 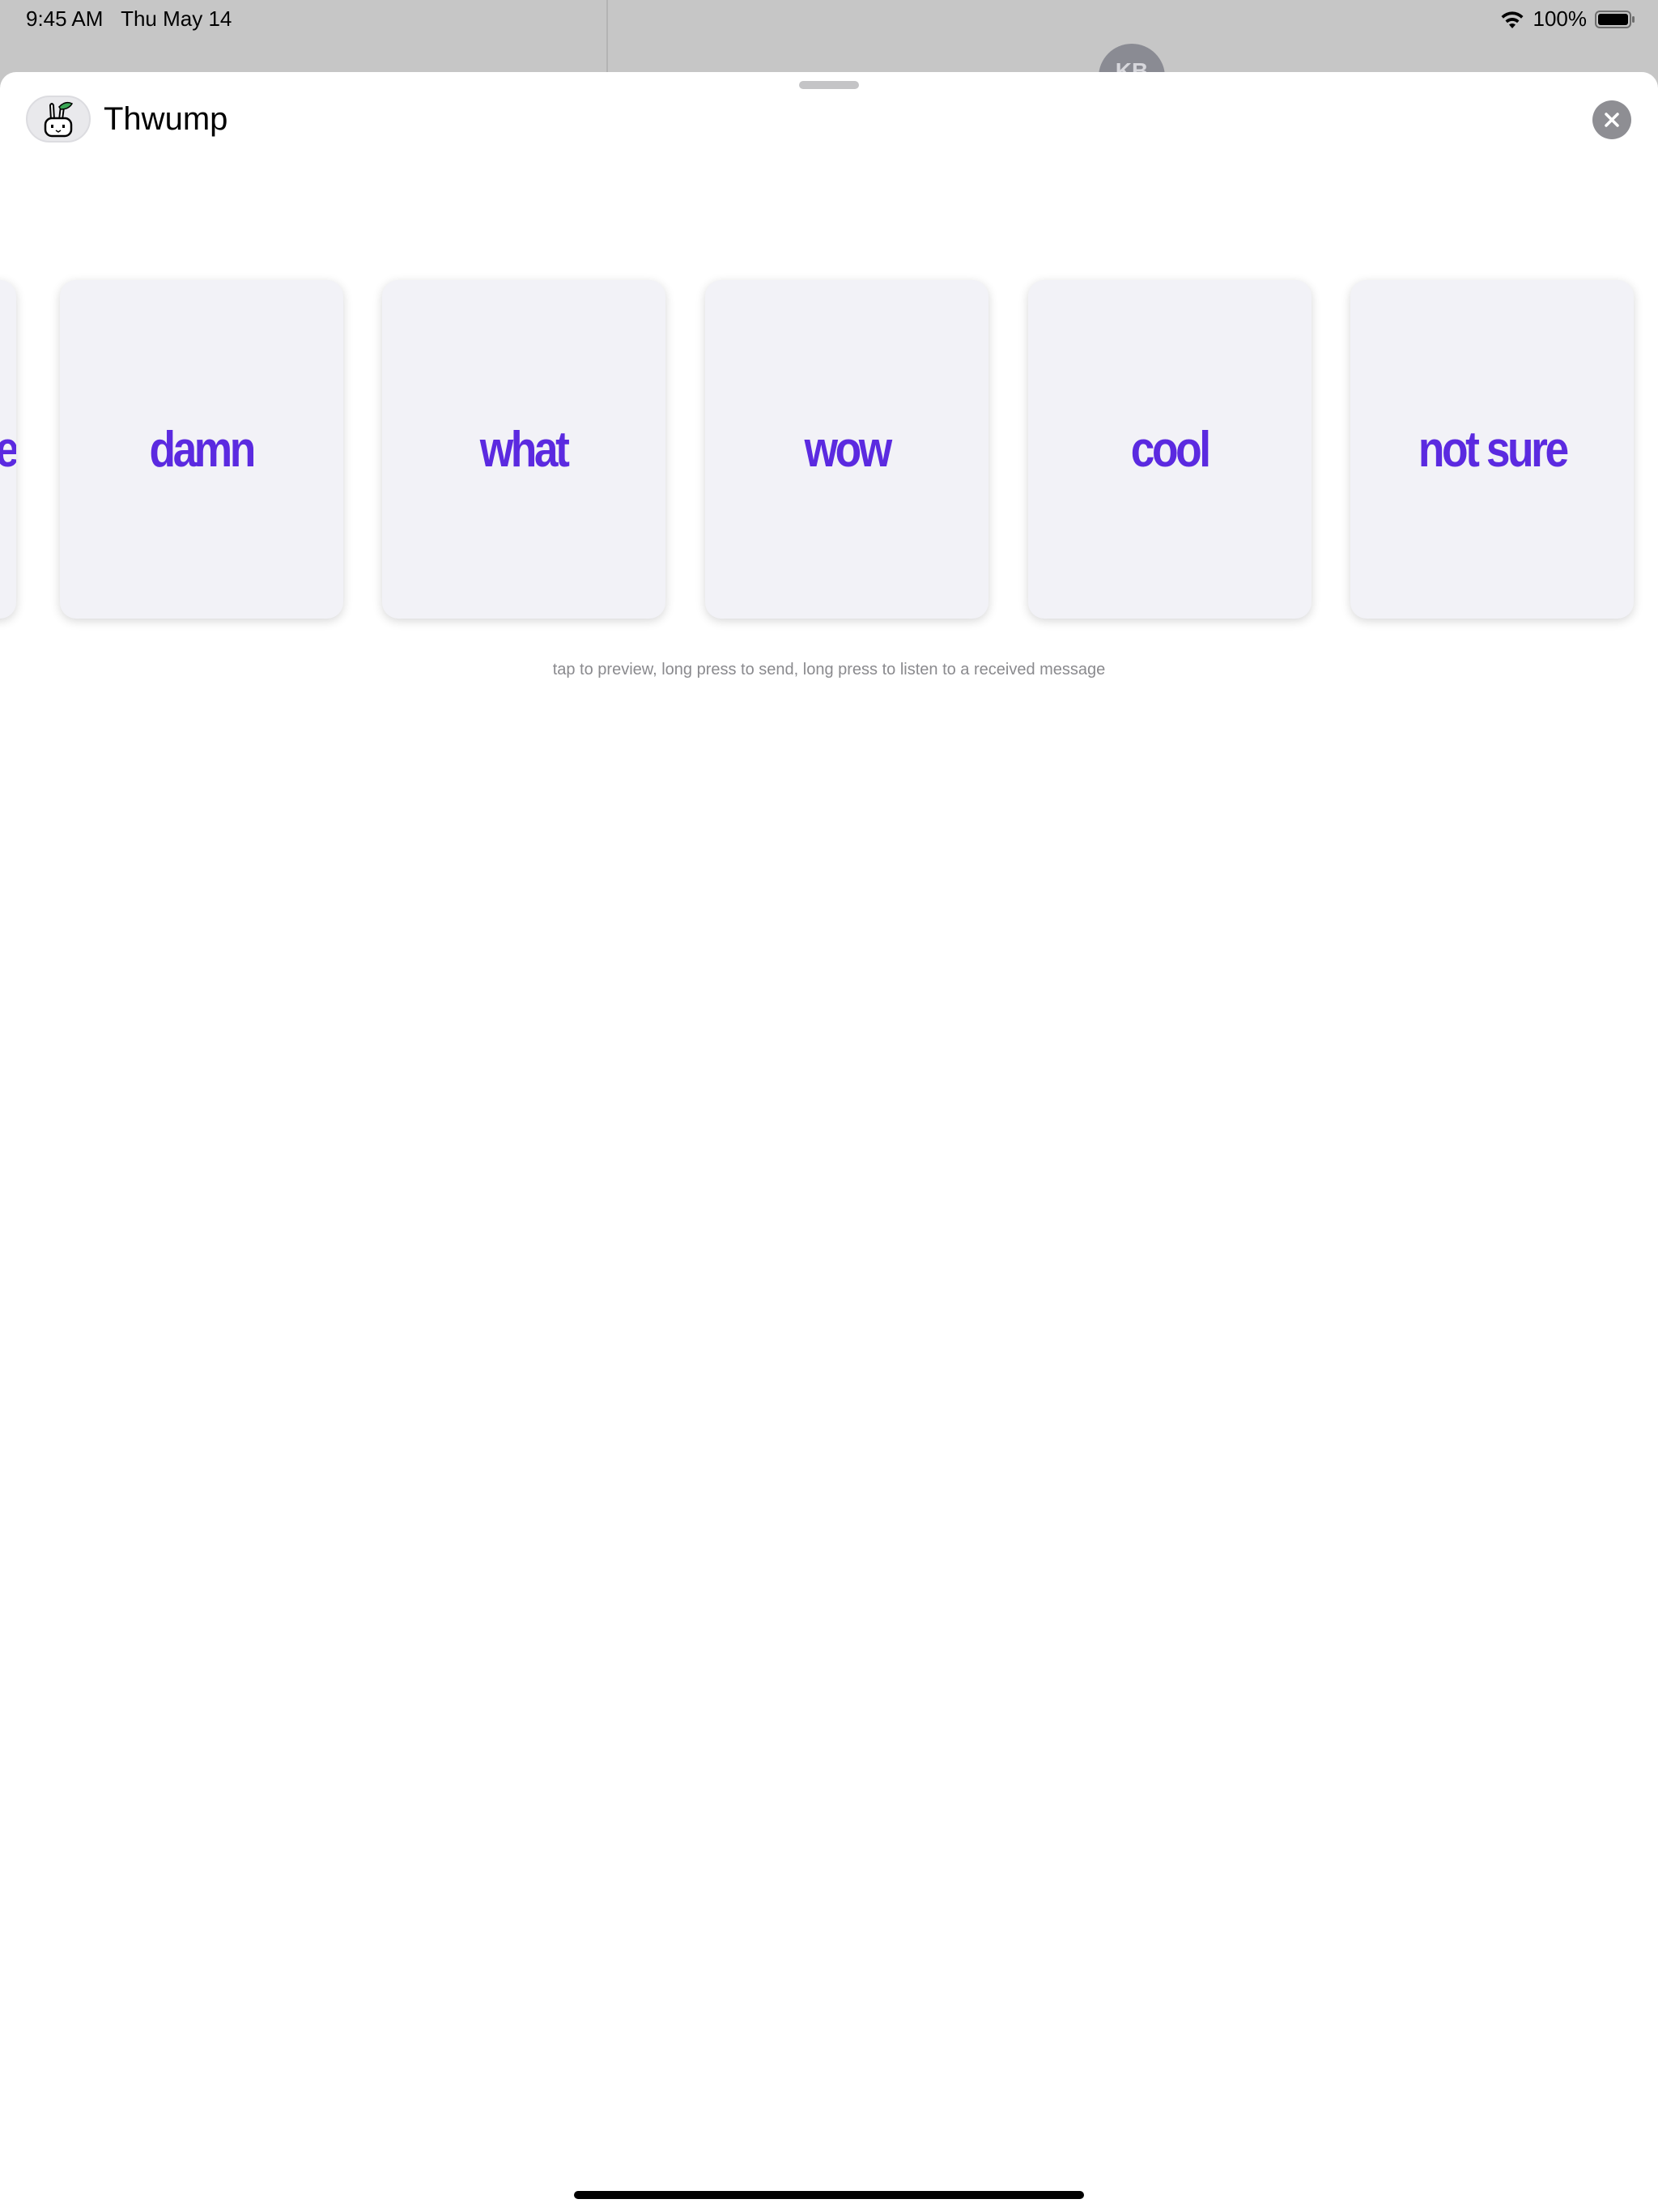 I want to click on sound-card-label: what, so click(x=525, y=450).